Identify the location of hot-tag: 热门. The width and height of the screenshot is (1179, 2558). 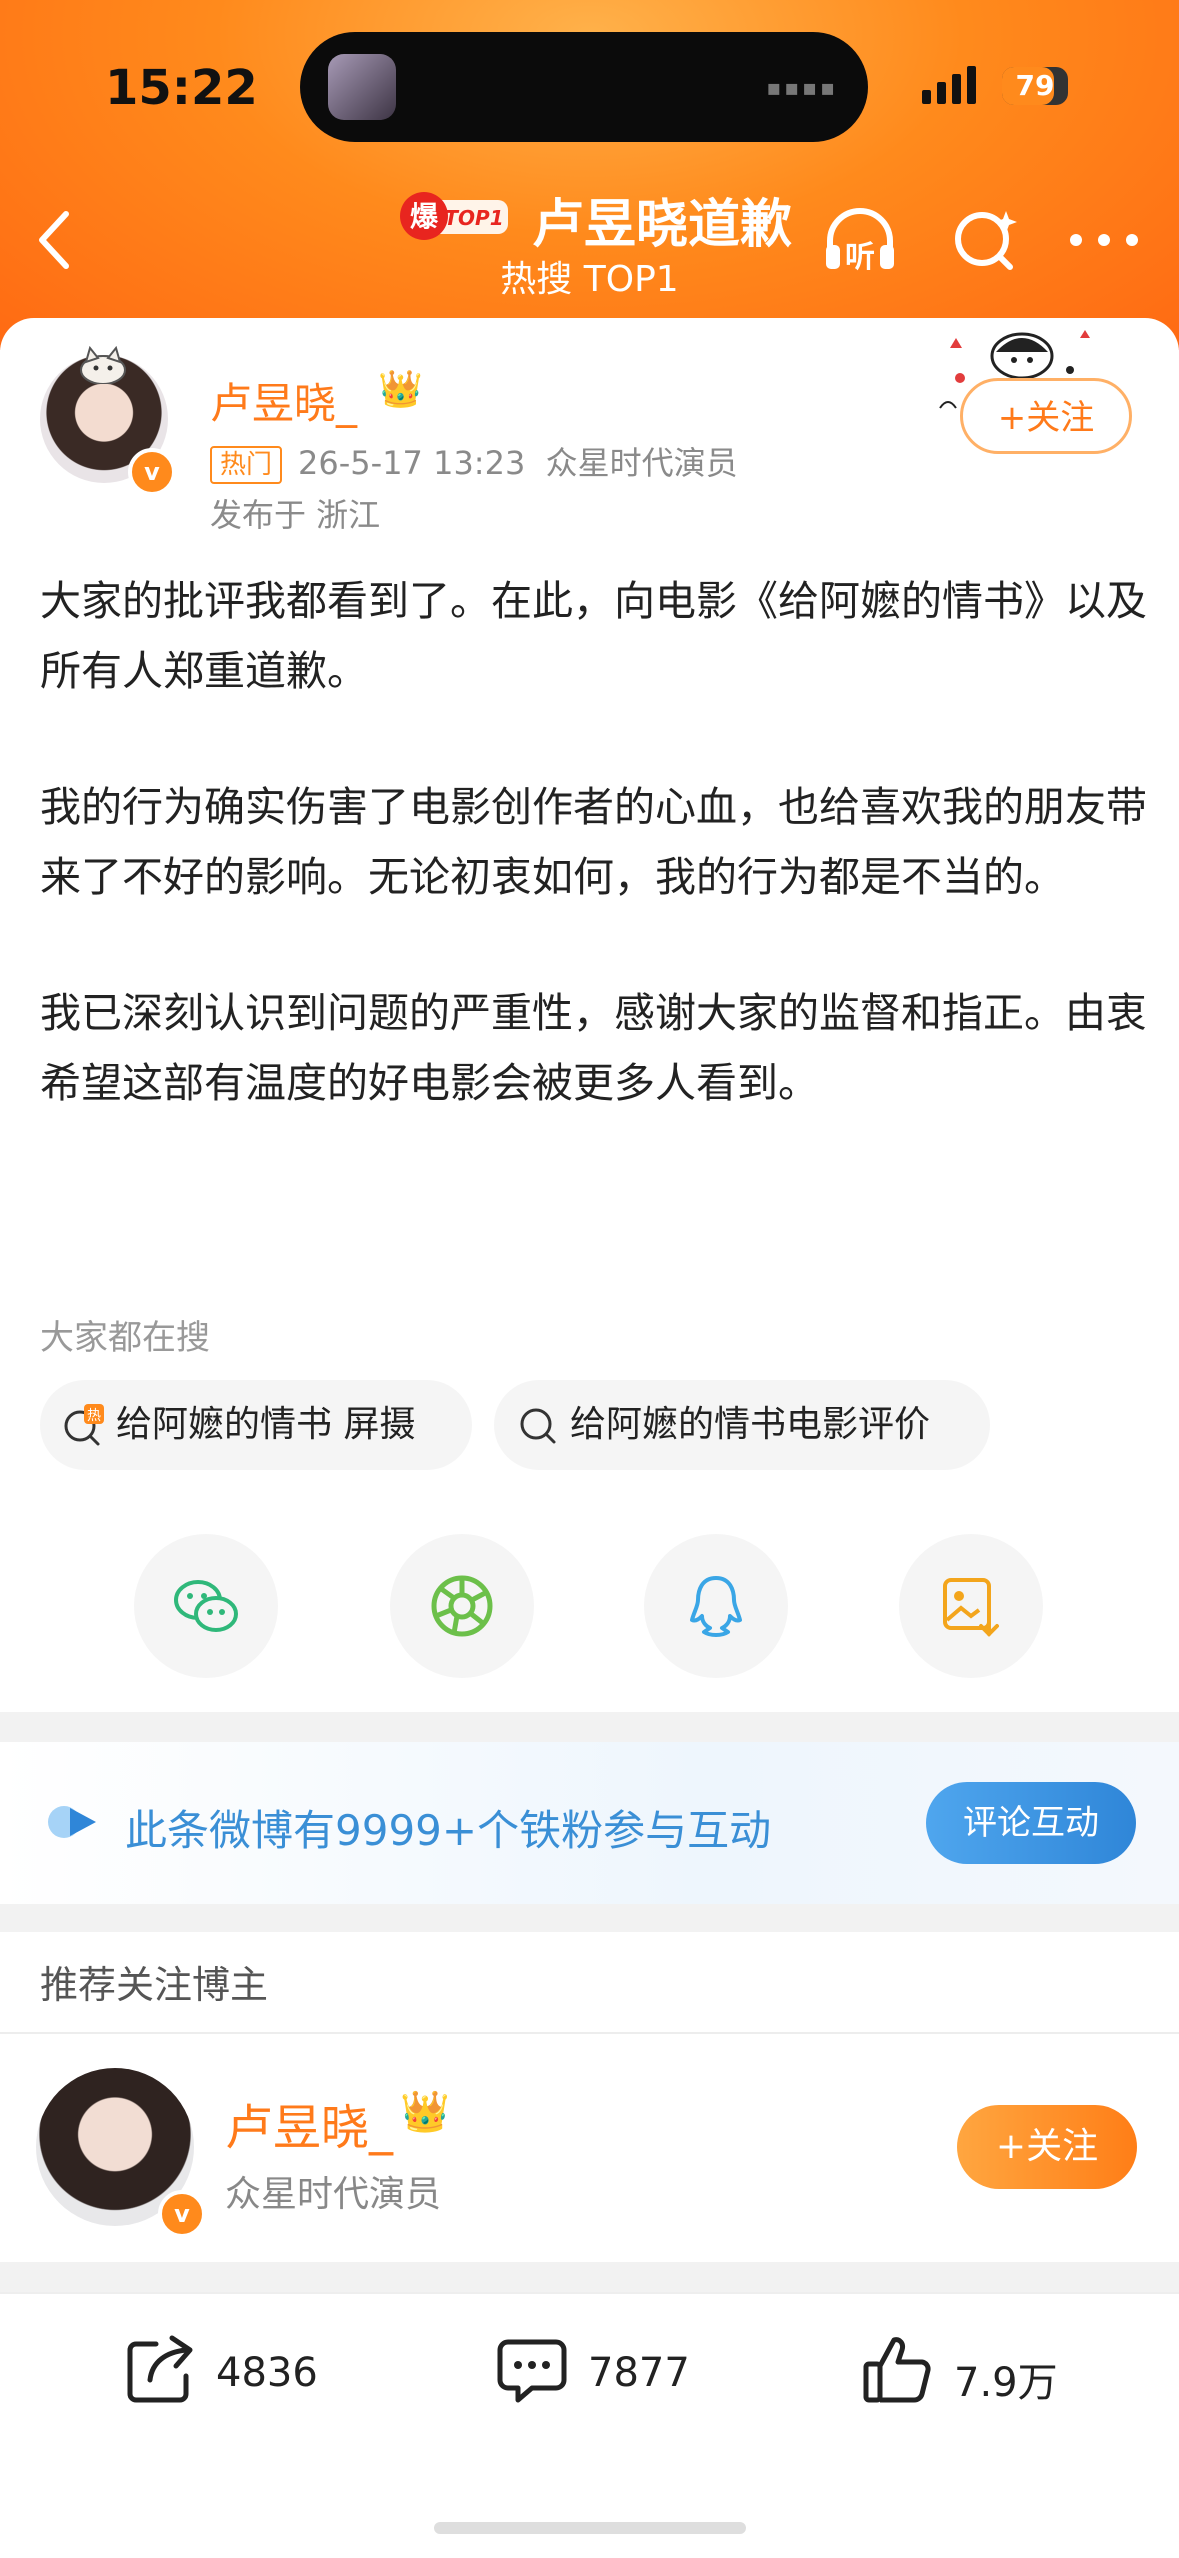
(246, 465).